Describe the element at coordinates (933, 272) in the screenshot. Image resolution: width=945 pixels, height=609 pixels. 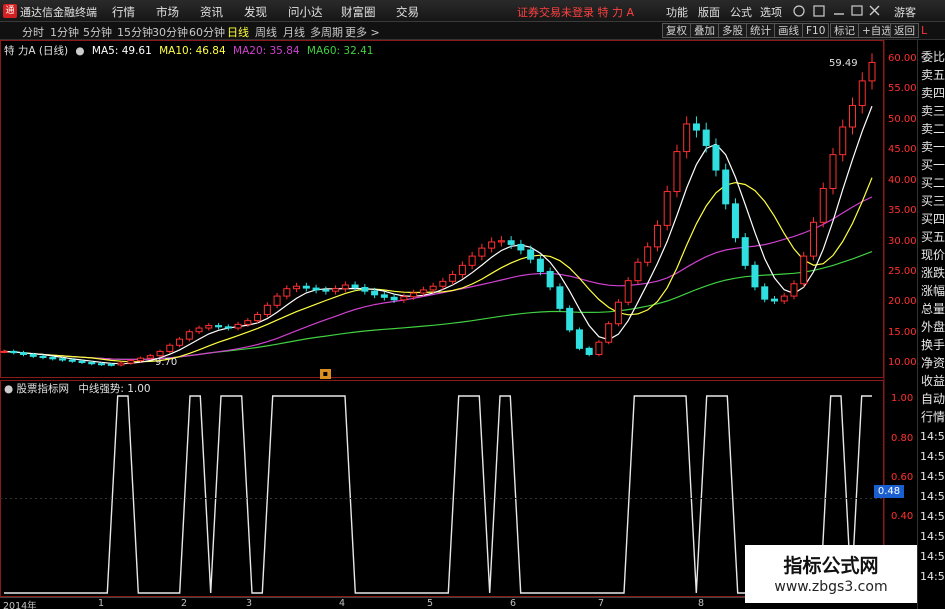
I see `side-item: 涨跌` at that location.